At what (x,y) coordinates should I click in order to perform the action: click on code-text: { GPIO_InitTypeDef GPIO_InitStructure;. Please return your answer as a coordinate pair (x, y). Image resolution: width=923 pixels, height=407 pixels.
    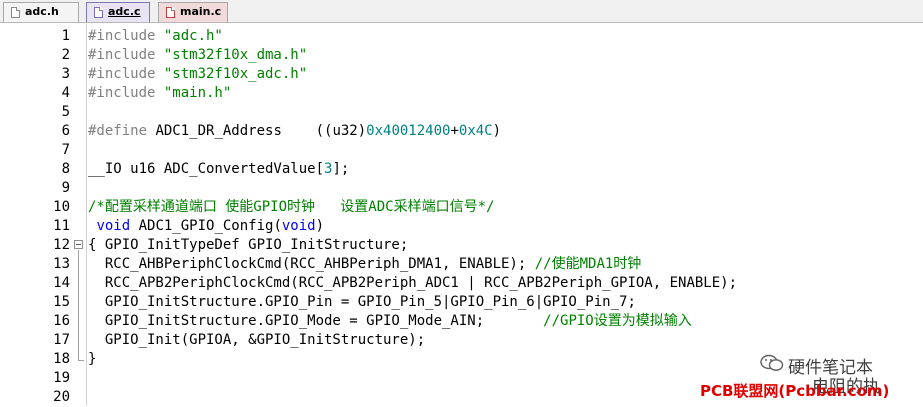
    Looking at the image, I should click on (248, 245).